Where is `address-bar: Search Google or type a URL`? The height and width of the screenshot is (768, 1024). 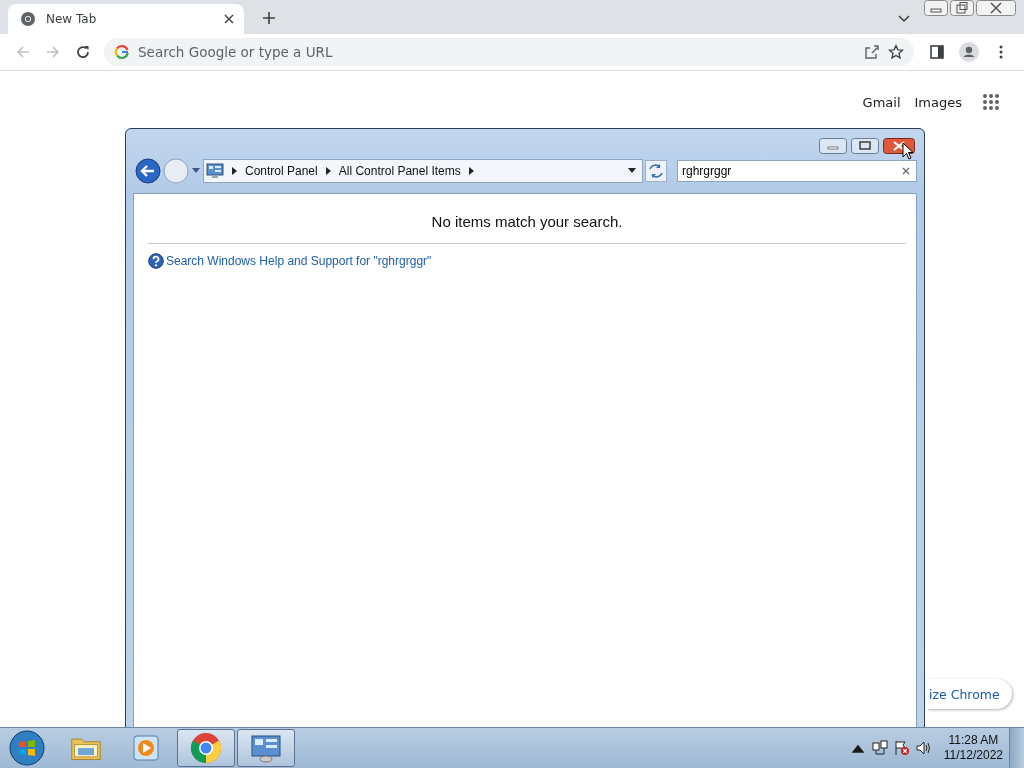 address-bar: Search Google or type a URL is located at coordinates (509, 52).